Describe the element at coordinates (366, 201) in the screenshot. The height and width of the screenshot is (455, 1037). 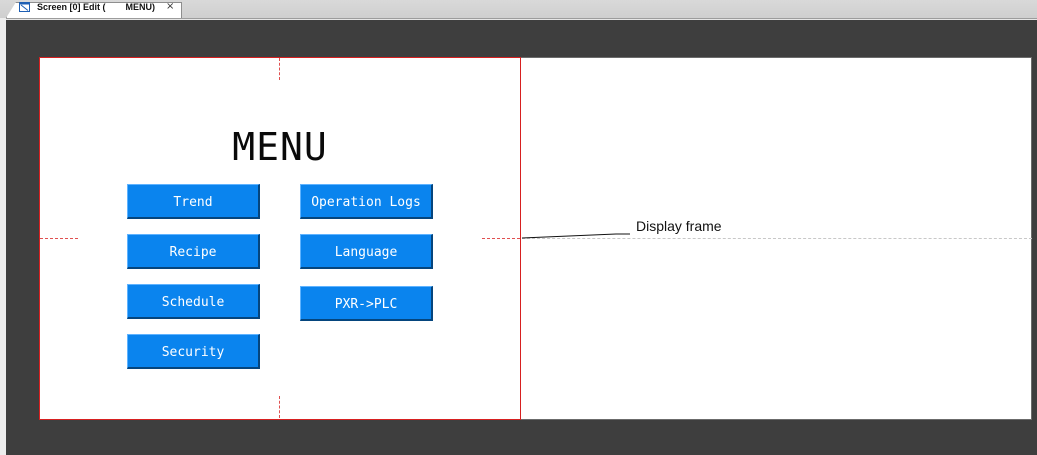
I see `operation-logs-button: Operation Logs` at that location.